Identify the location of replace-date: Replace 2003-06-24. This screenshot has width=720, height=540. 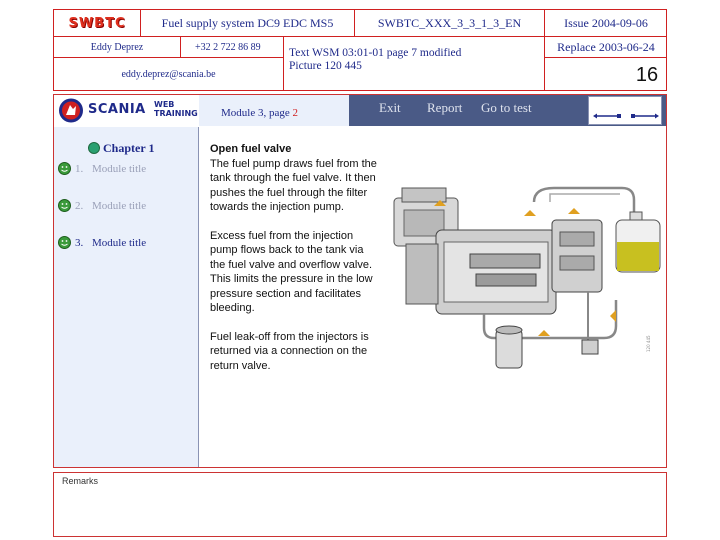
(606, 46).